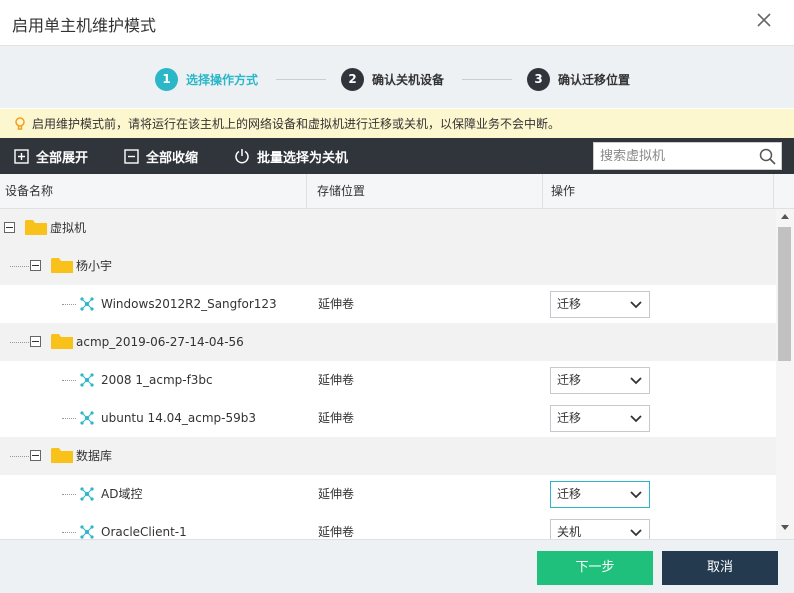  Describe the element at coordinates (600, 529) in the screenshot. I see `action-select: 关机` at that location.